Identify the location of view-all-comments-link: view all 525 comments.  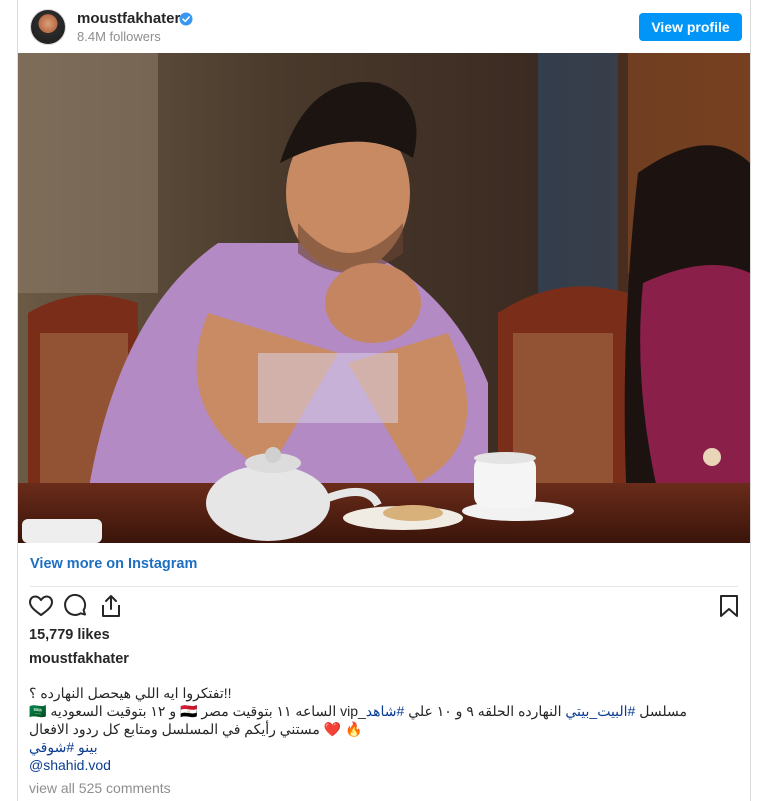
(100, 788).